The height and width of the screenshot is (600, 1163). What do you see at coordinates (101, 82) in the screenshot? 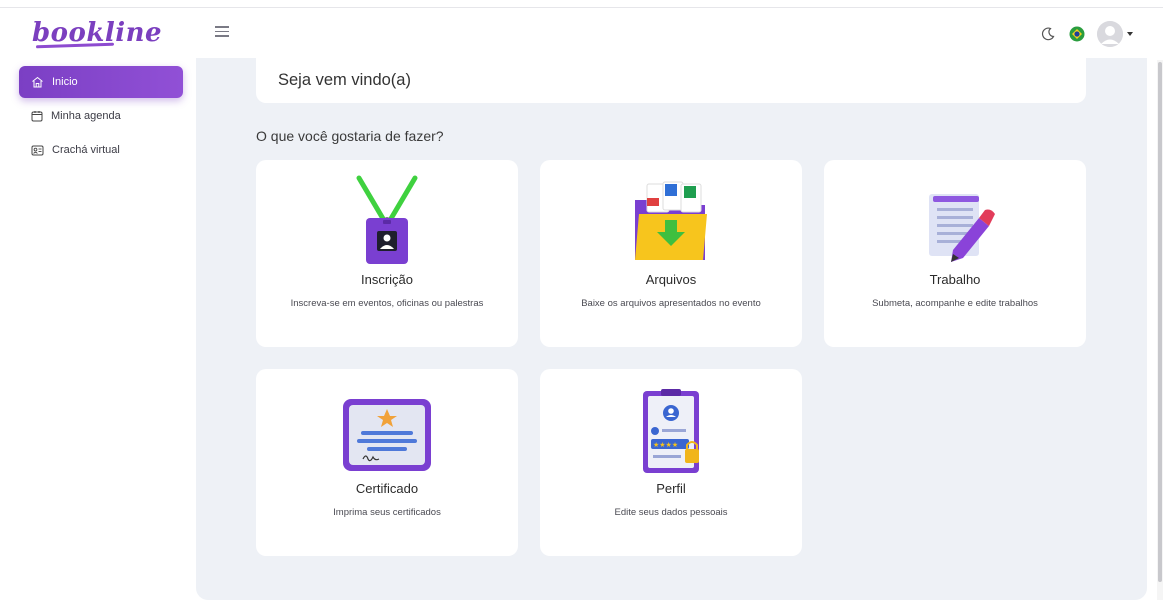
I see `sidebar-item-inicio: Inicio` at bounding box center [101, 82].